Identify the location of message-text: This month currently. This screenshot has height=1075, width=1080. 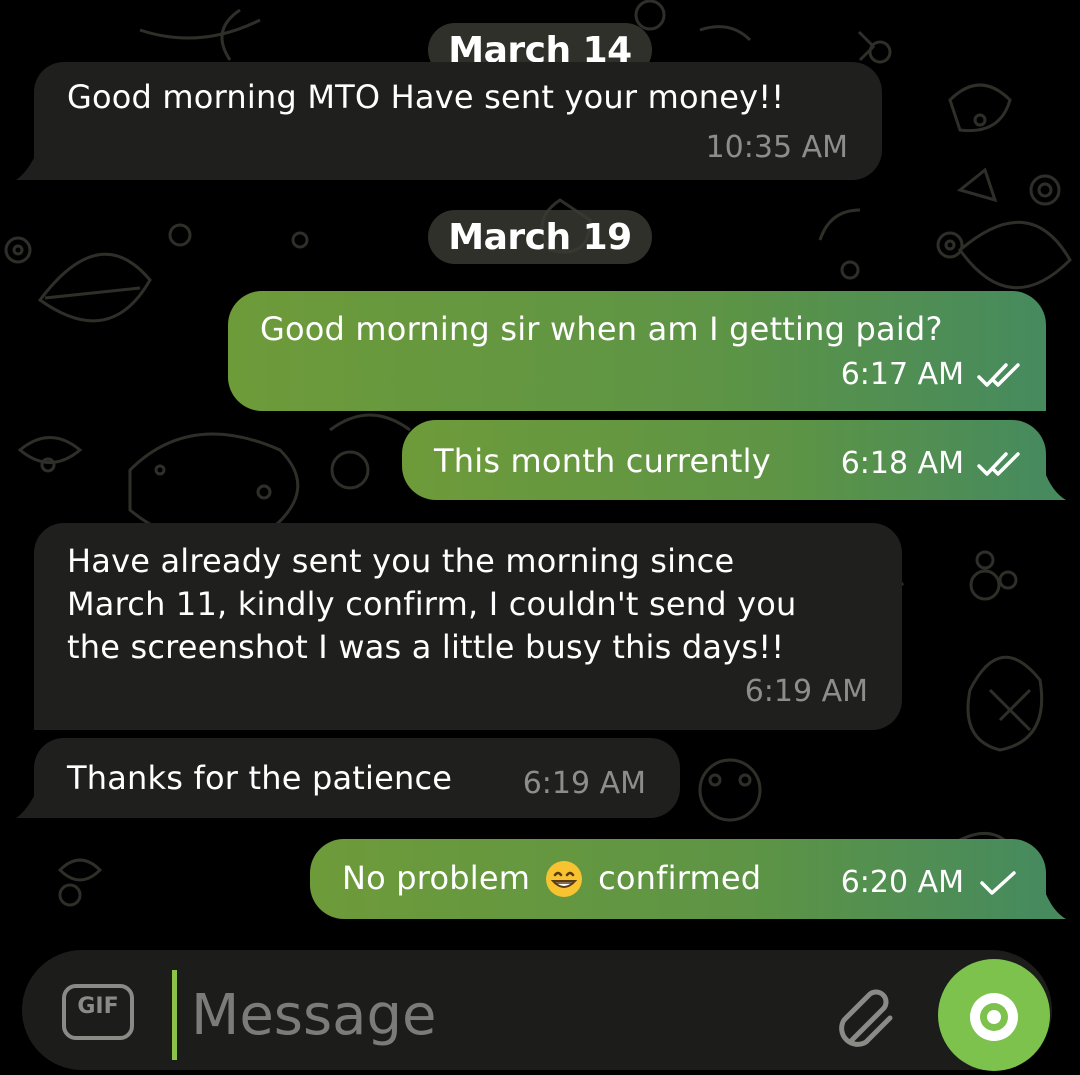
(602, 461).